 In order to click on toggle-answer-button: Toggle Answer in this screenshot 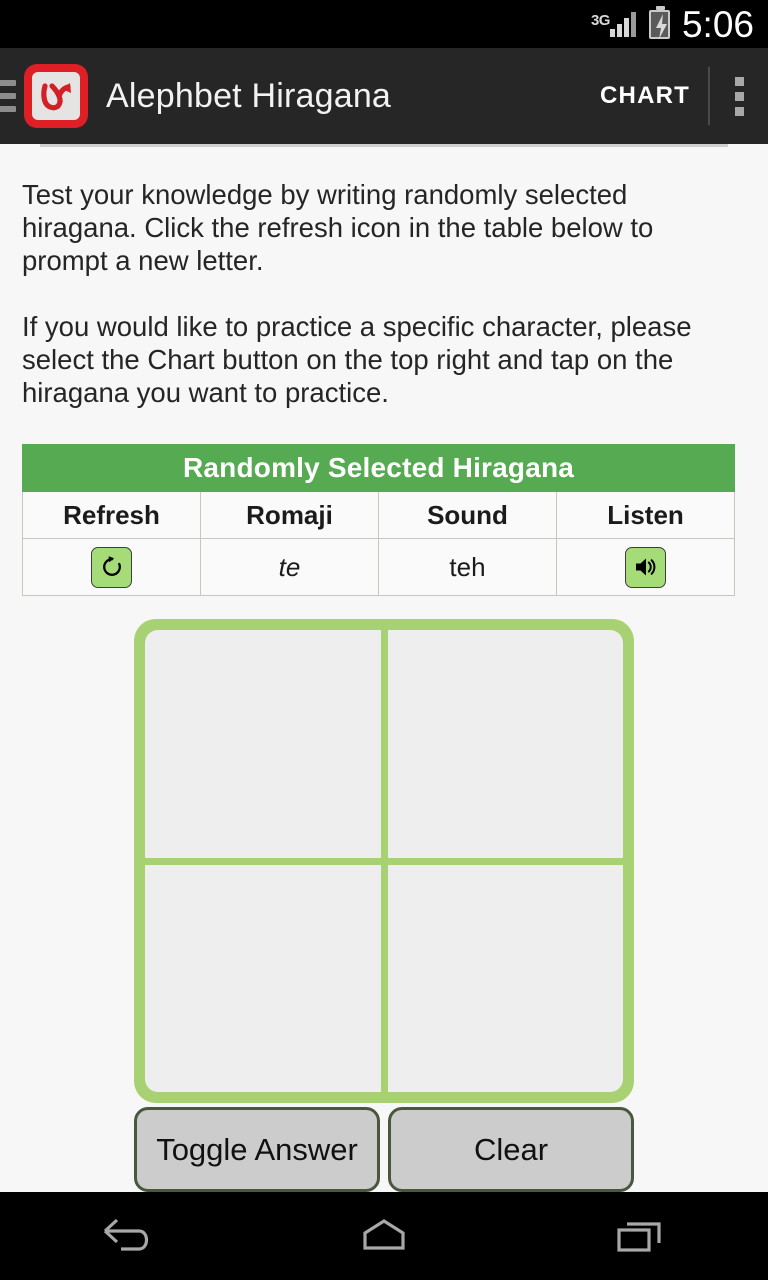, I will do `click(257, 1149)`.